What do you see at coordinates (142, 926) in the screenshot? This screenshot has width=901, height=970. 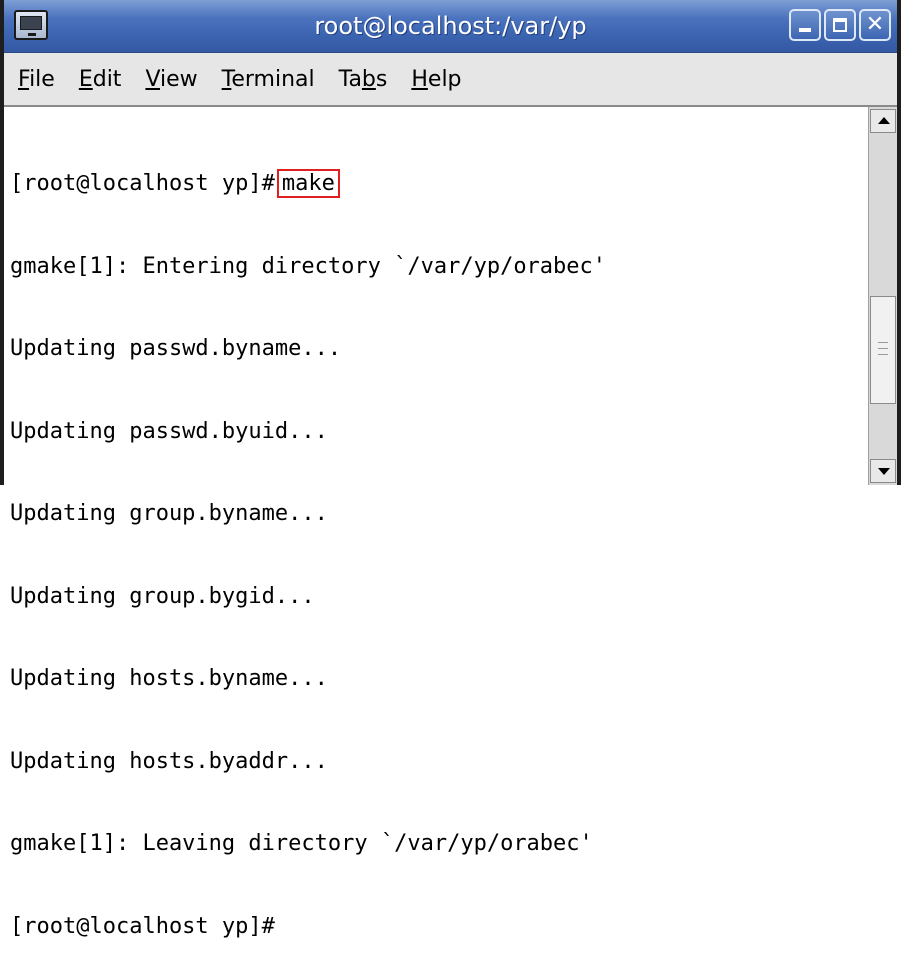 I see `final-prompt-line: [root@localhost yp]#` at bounding box center [142, 926].